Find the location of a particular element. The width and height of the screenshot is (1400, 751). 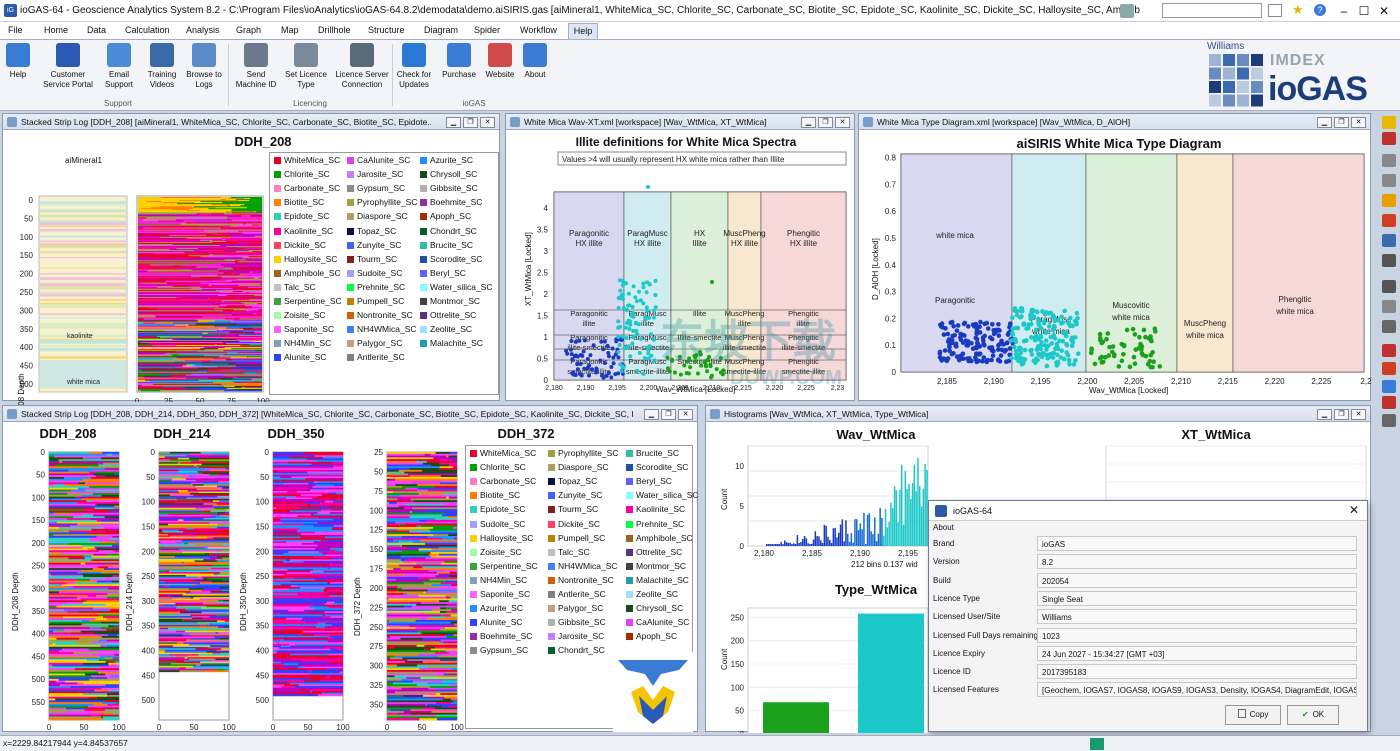

minimize-button: – is located at coordinates (1344, 11).